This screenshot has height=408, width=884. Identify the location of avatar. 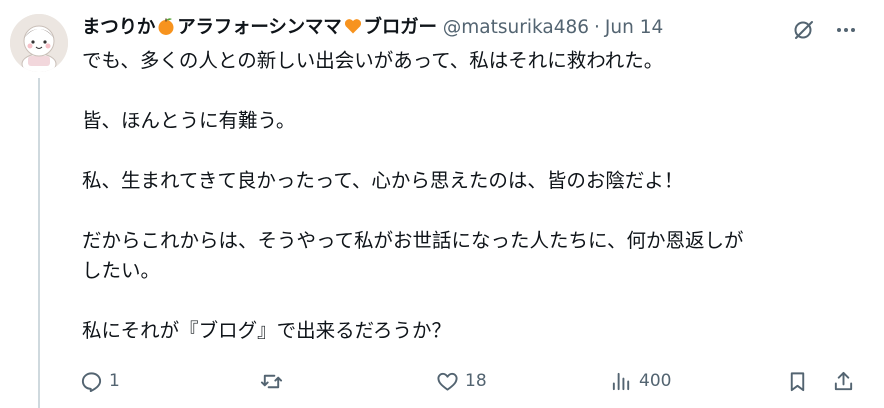
(39, 43).